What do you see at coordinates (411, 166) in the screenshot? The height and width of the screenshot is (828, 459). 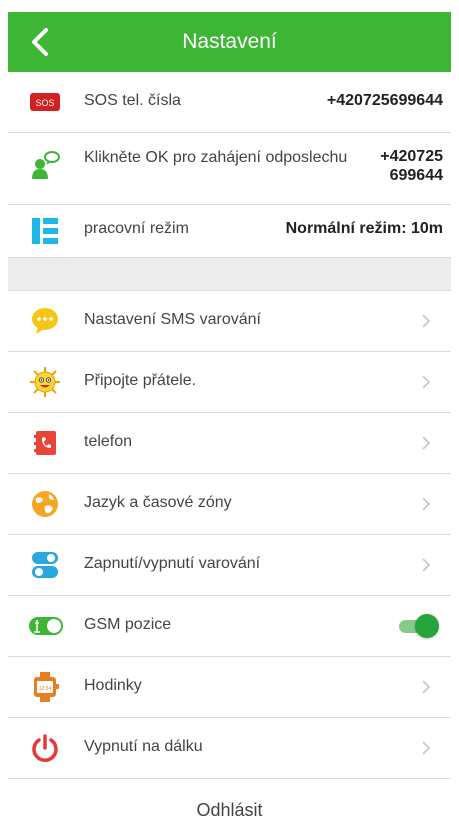 I see `listen-value: +420725 699644` at bounding box center [411, 166].